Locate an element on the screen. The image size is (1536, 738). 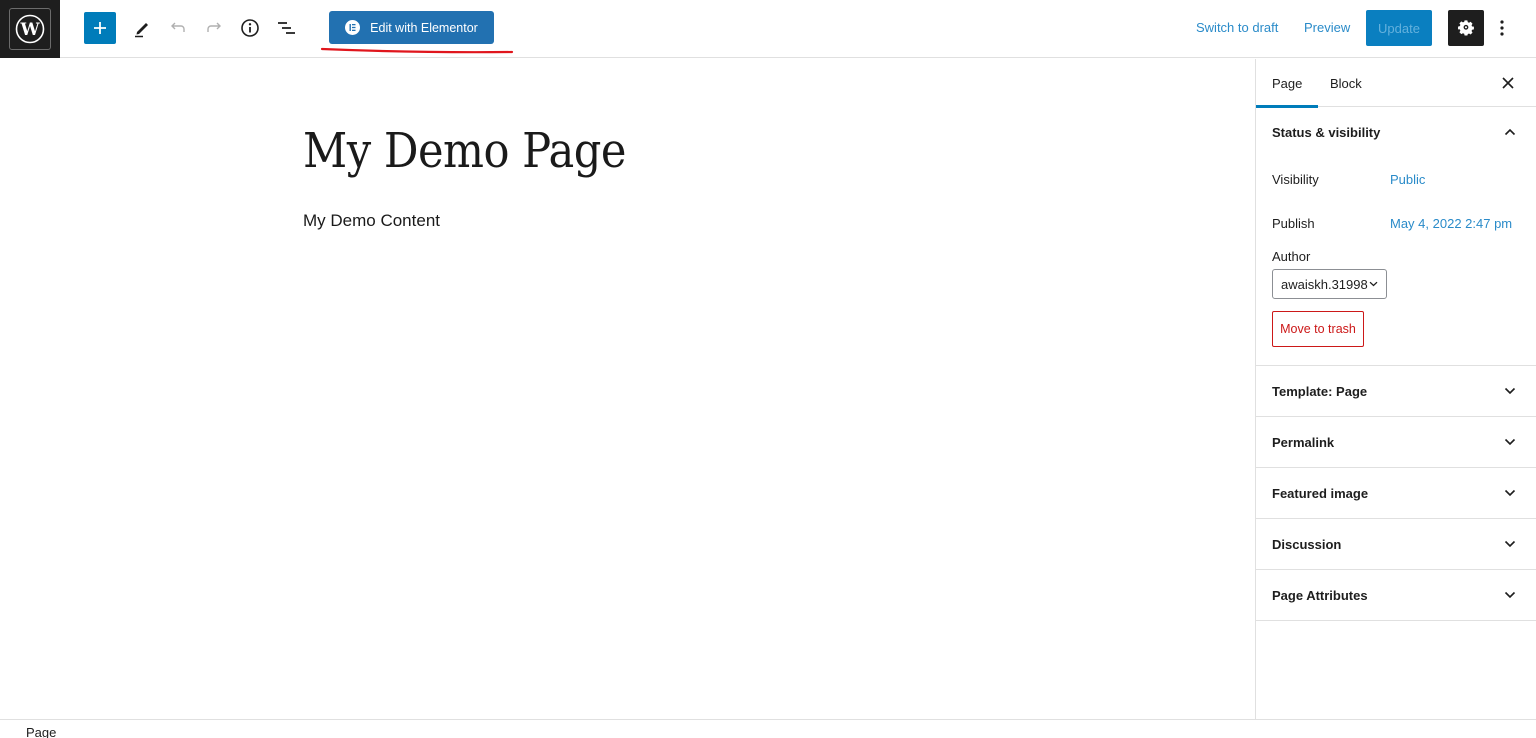
switch-to-draft-button: Switch to draft is located at coordinates (1237, 27).